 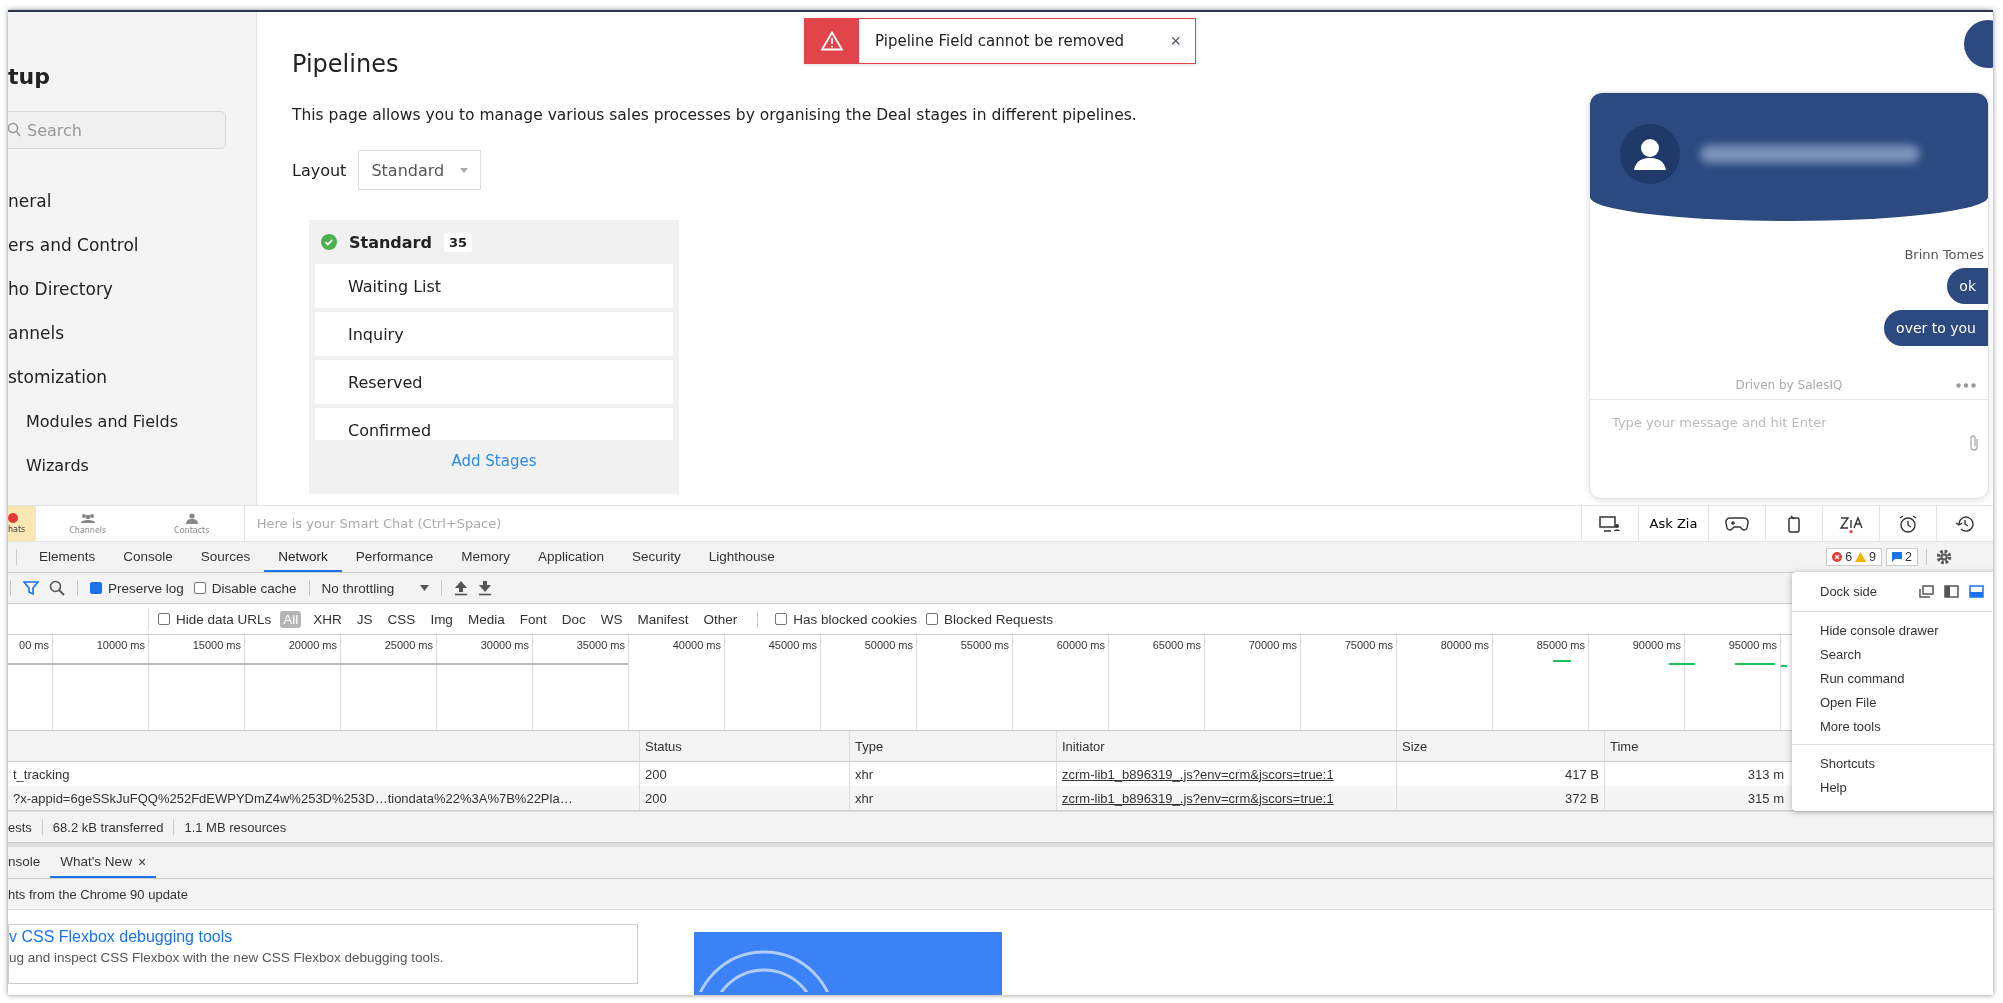 I want to click on column-header: Type, so click(x=869, y=746).